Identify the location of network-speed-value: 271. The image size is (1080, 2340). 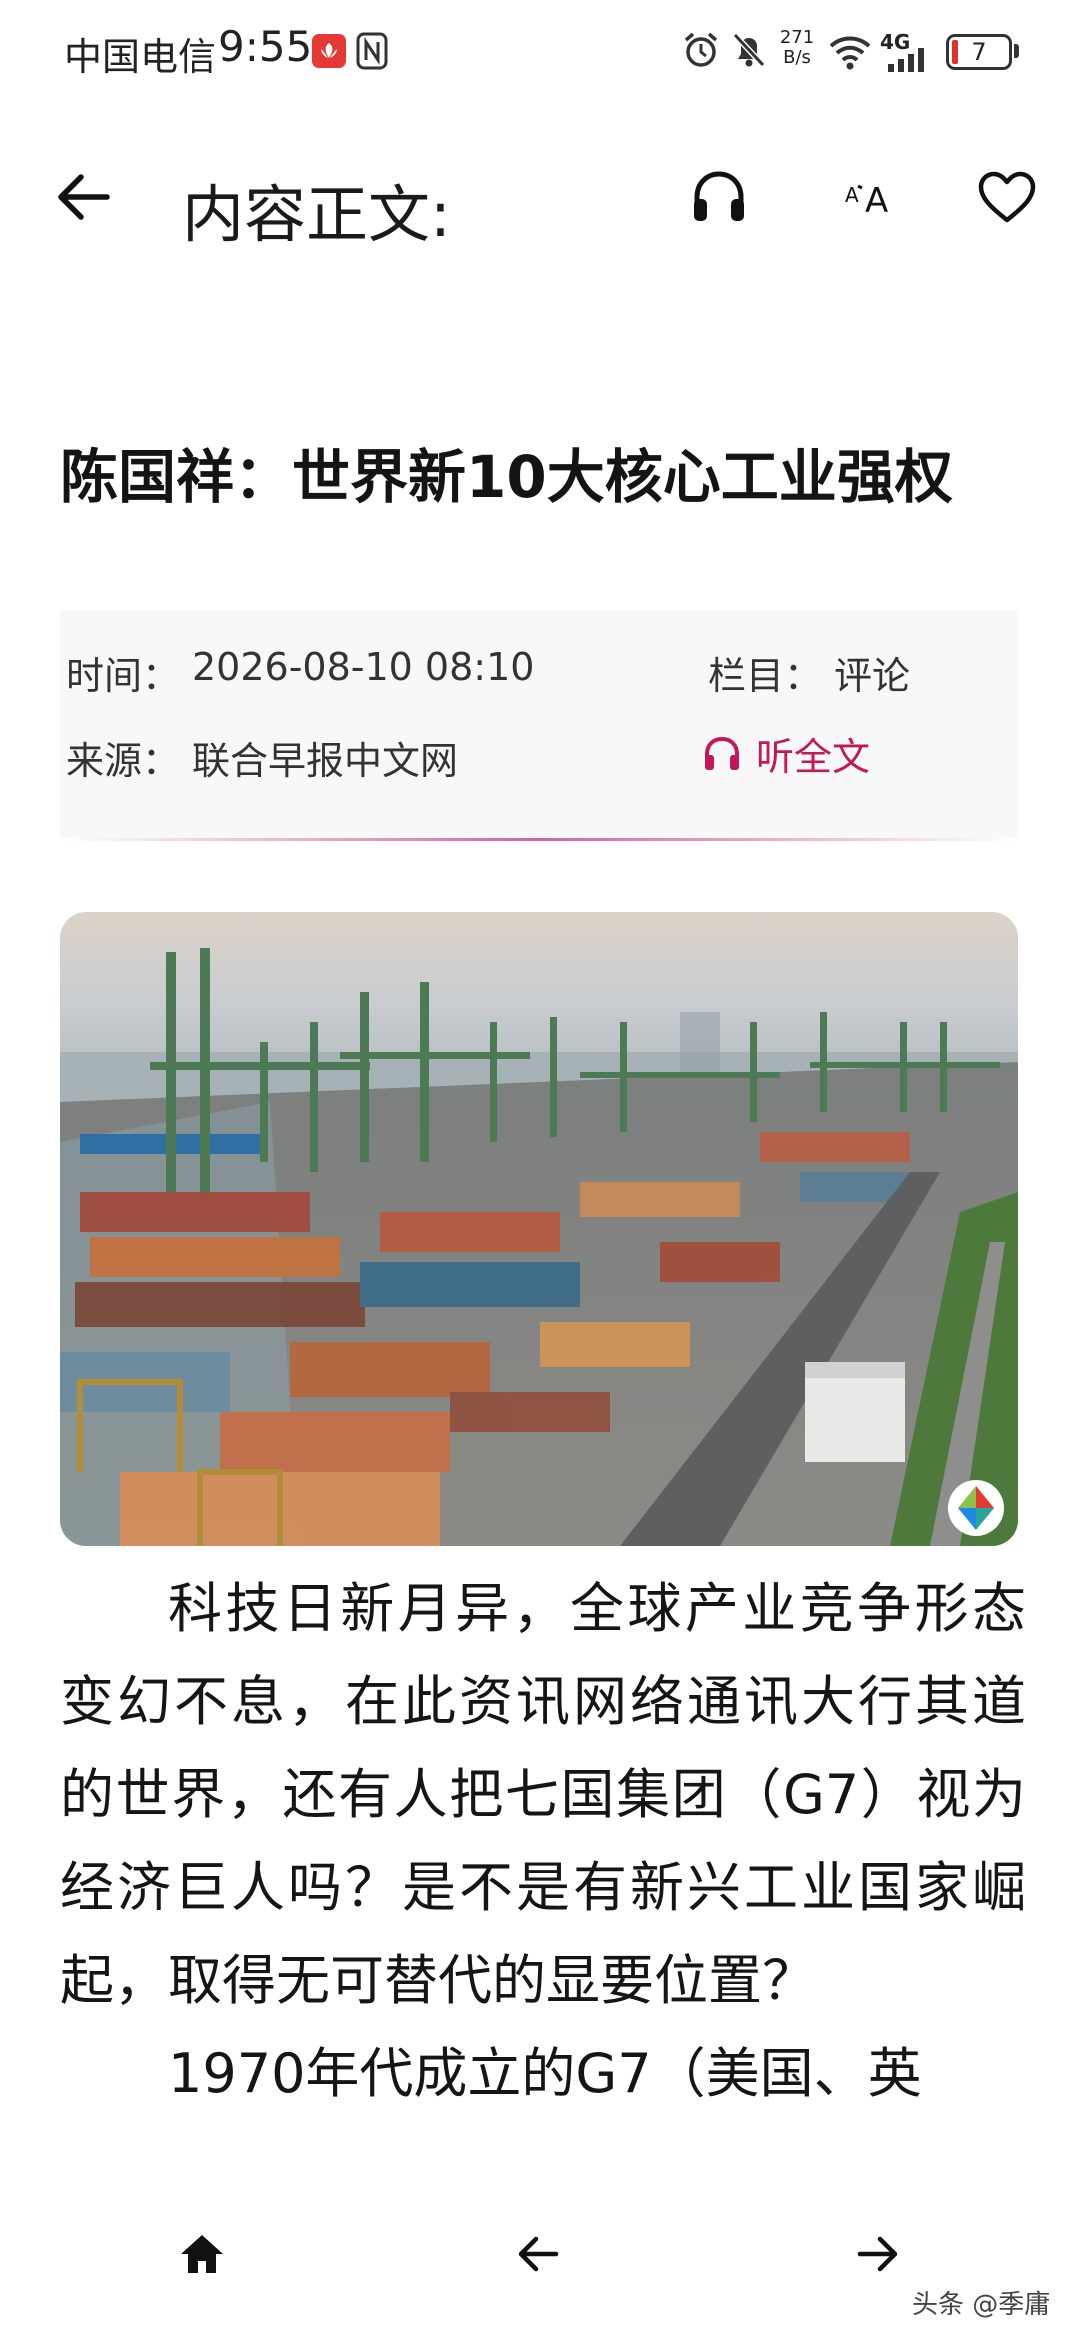
(797, 37).